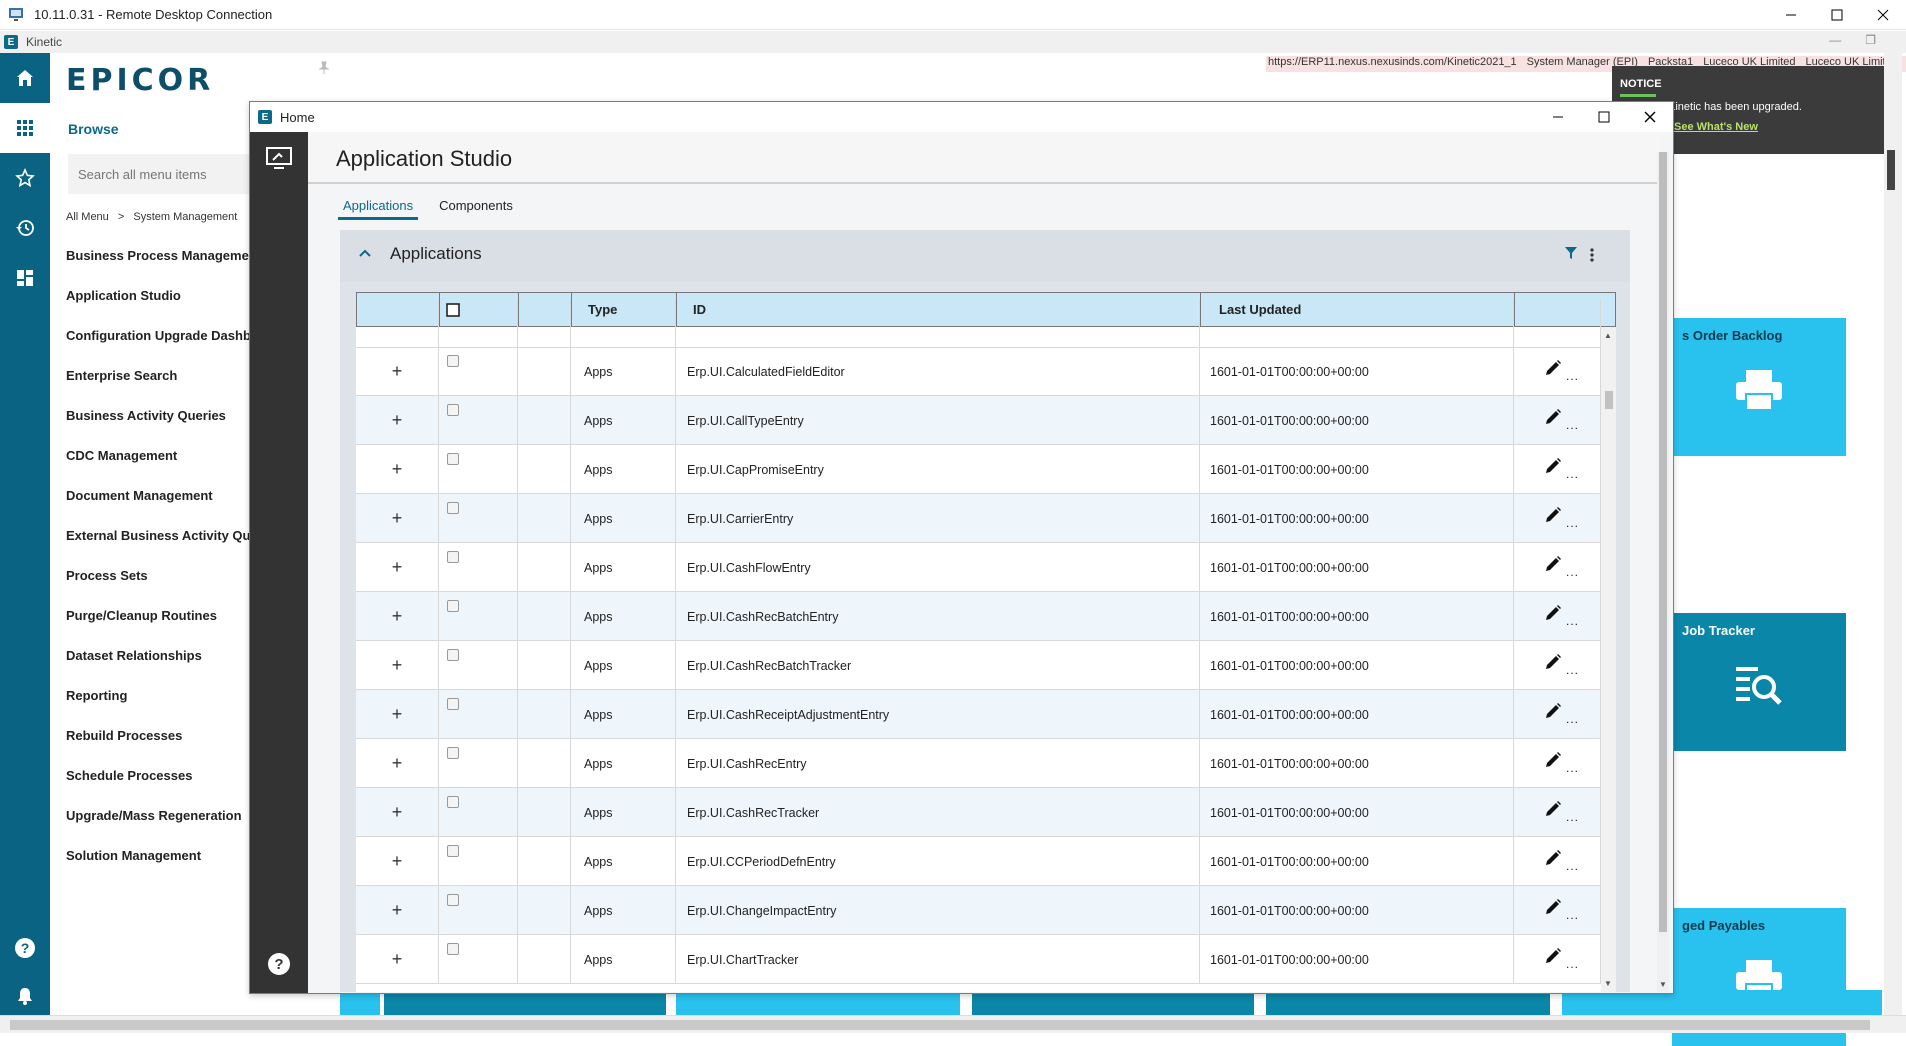  What do you see at coordinates (1571, 253) in the screenshot?
I see `filter-icon` at bounding box center [1571, 253].